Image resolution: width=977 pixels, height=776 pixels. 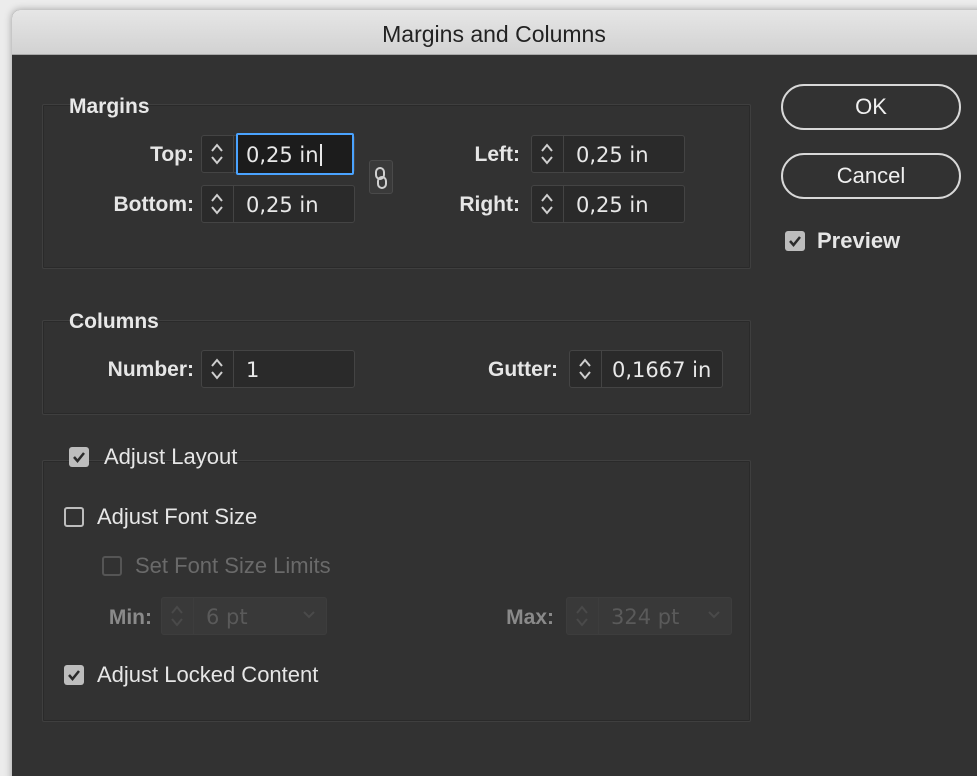 I want to click on columns-group-label: Columns, so click(x=114, y=321).